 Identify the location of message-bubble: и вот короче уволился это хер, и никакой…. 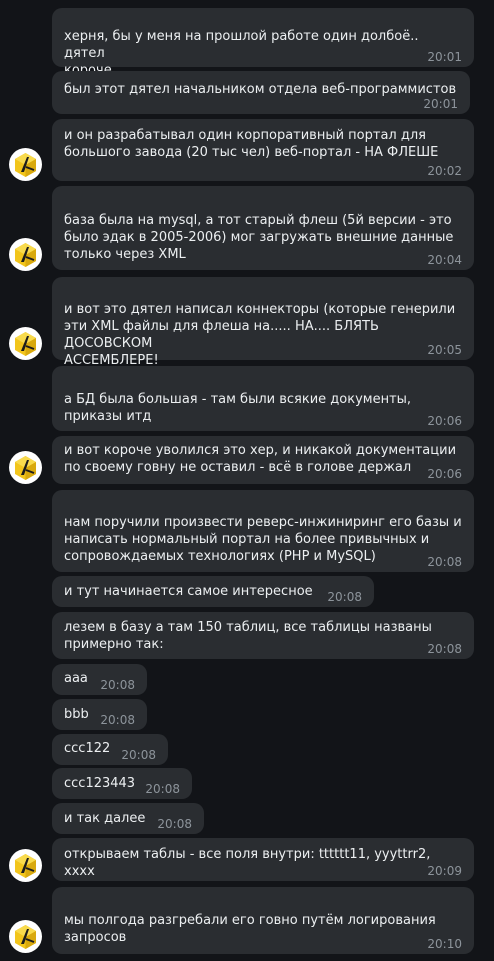
(263, 460).